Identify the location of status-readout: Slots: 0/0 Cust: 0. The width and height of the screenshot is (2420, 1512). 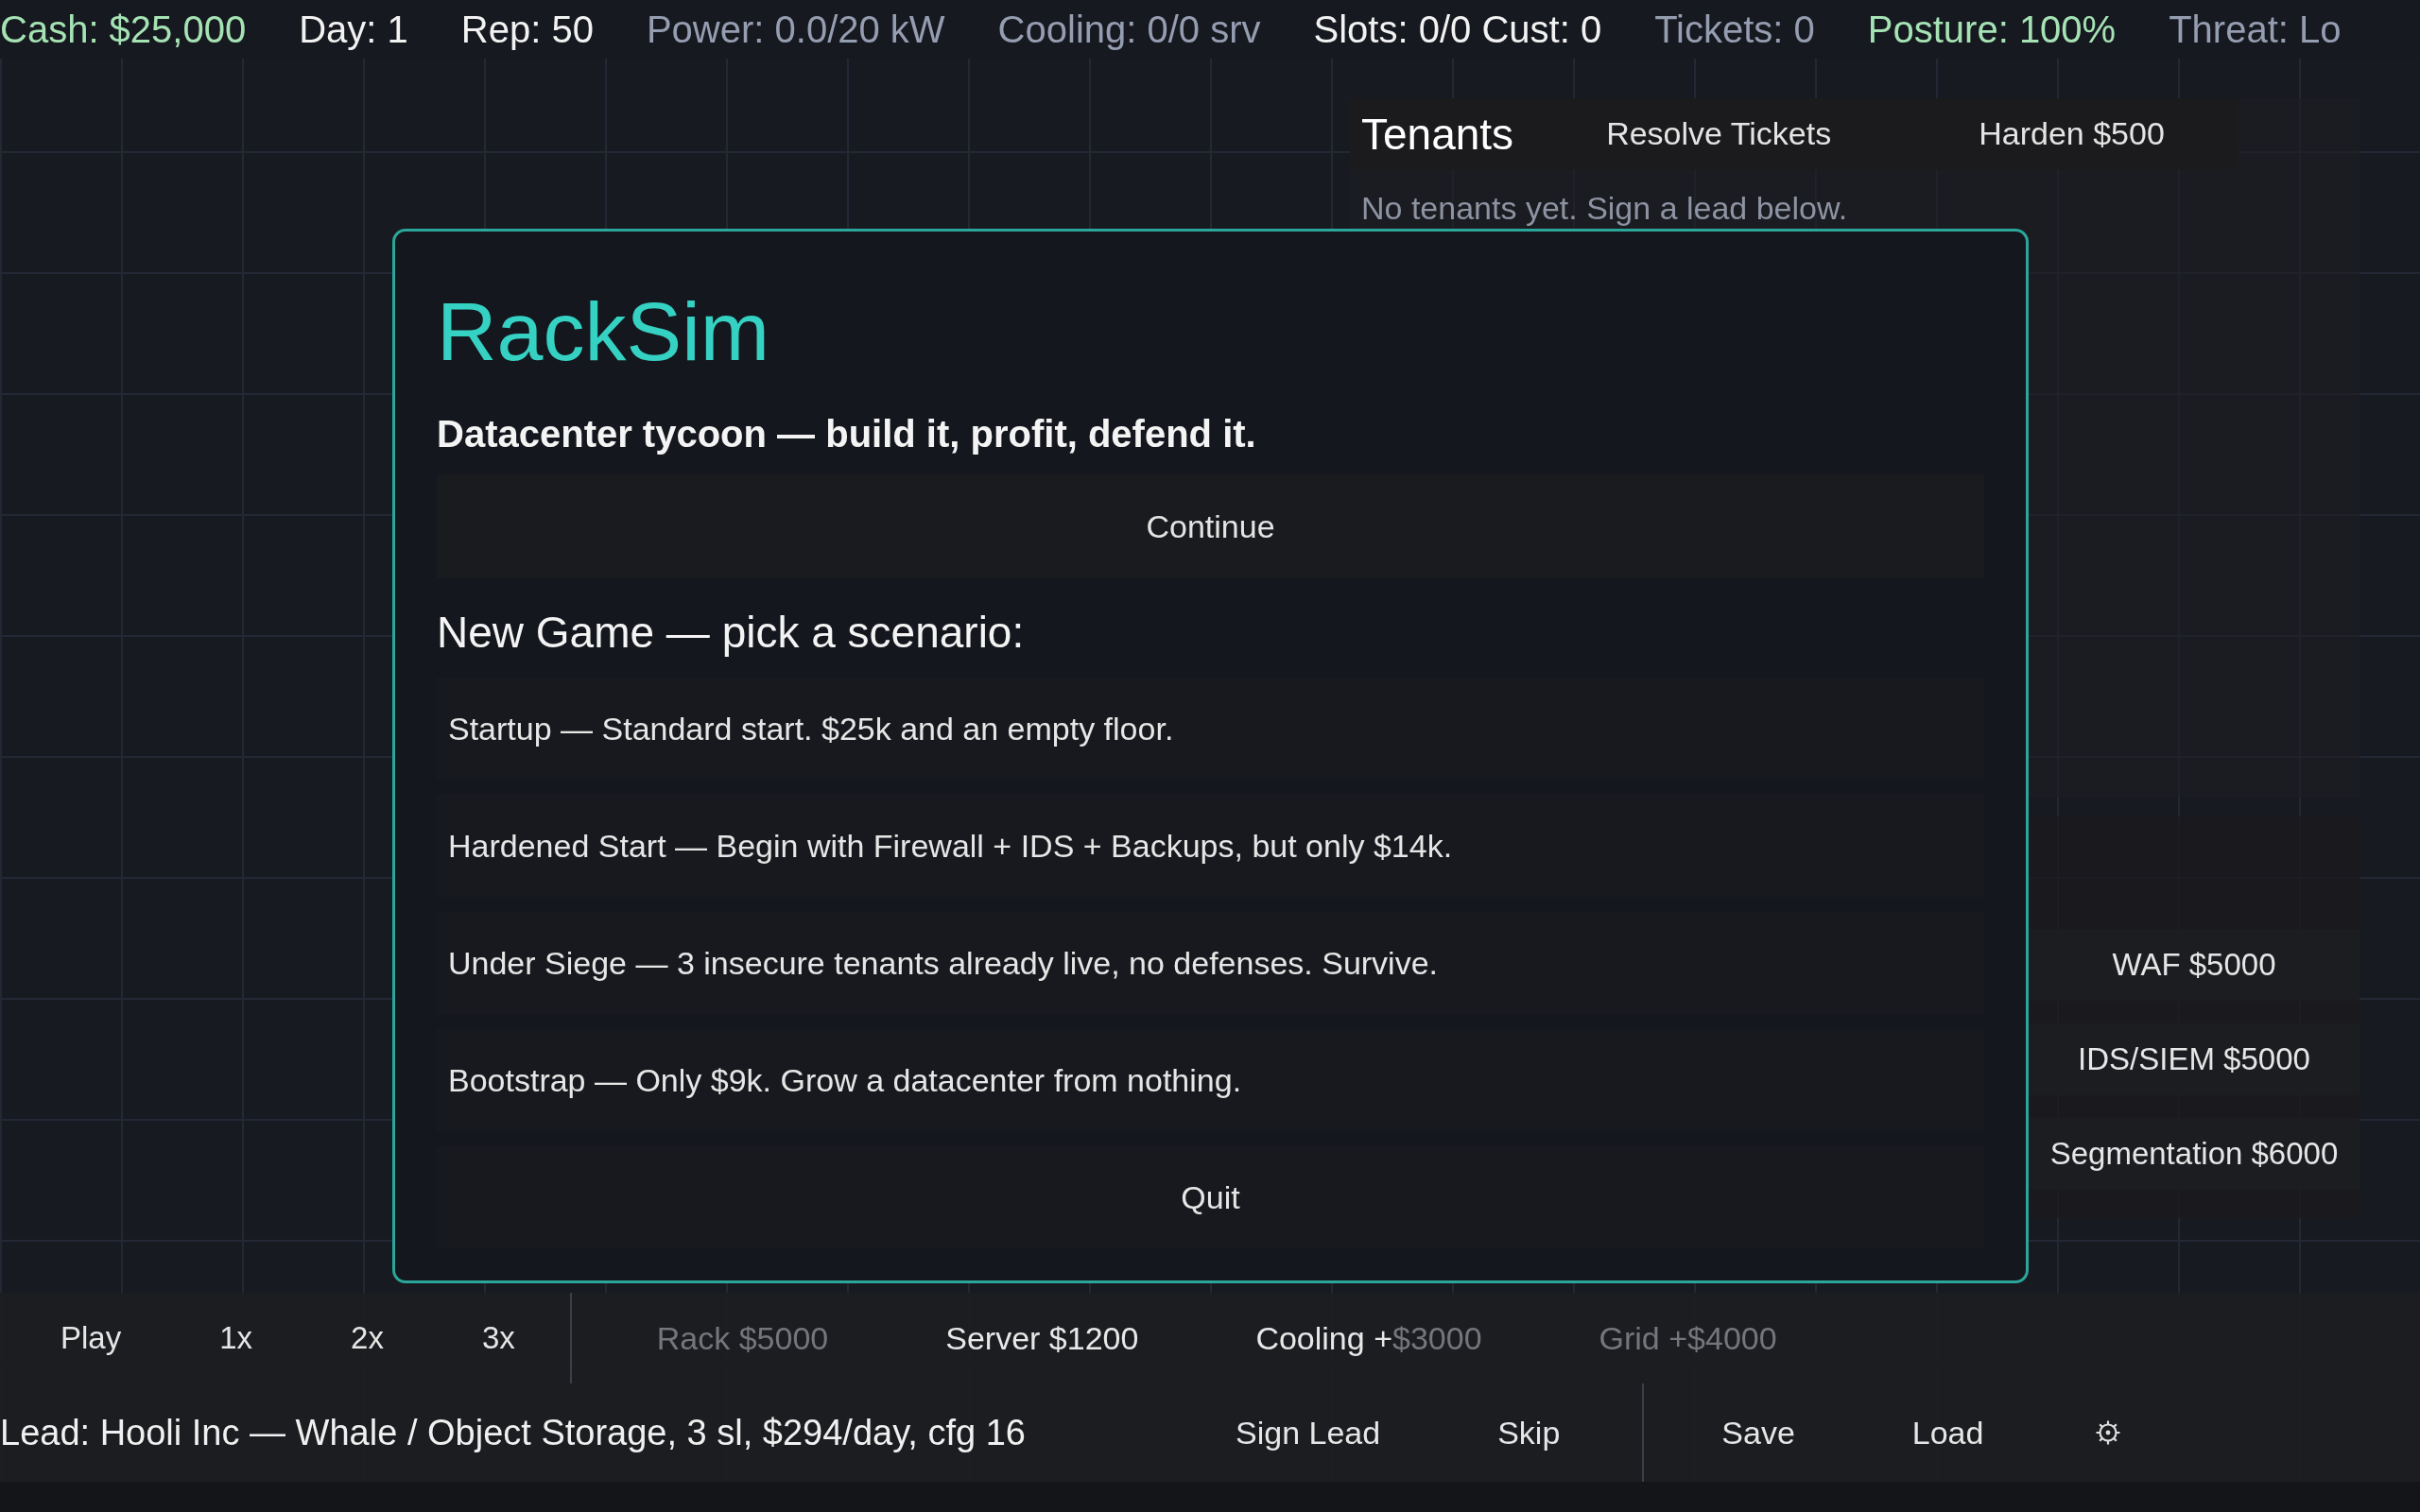
(1457, 30).